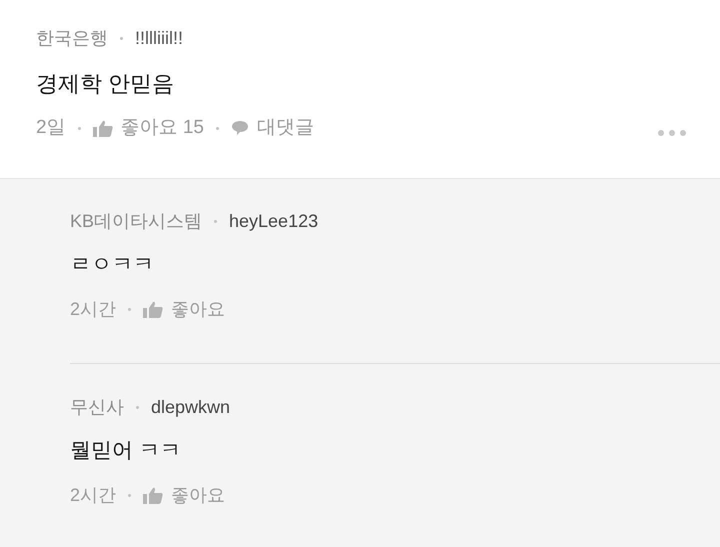 Image resolution: width=720 pixels, height=547 pixels. I want to click on speech-bubble-icon, so click(240, 128).